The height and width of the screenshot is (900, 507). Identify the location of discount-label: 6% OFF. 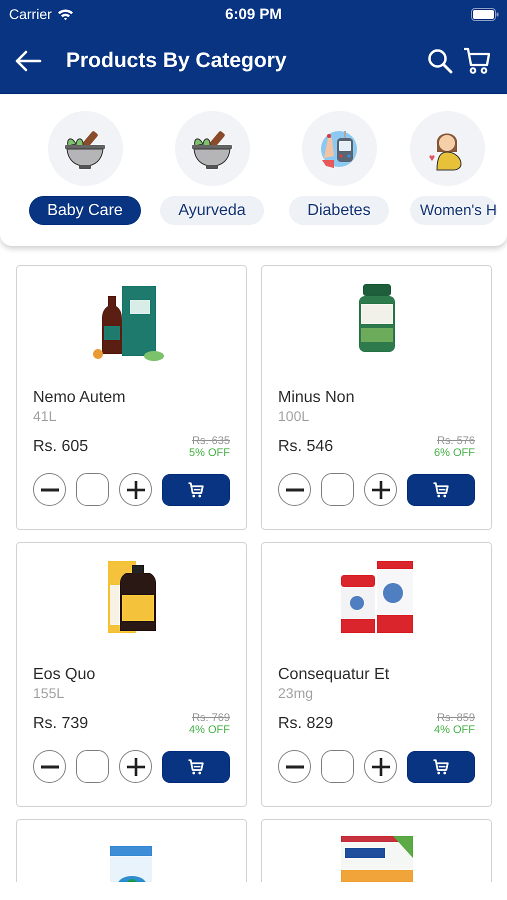
(454, 453).